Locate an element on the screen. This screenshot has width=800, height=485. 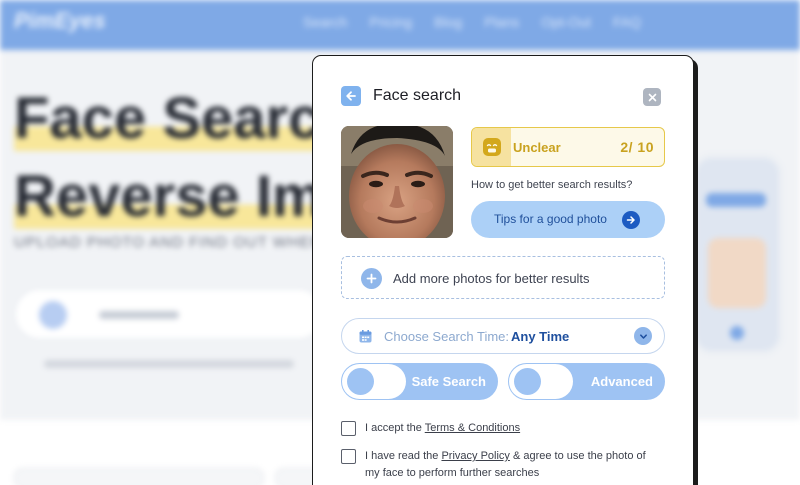
tips-button-label: Tips for a good photo is located at coordinates (550, 219).